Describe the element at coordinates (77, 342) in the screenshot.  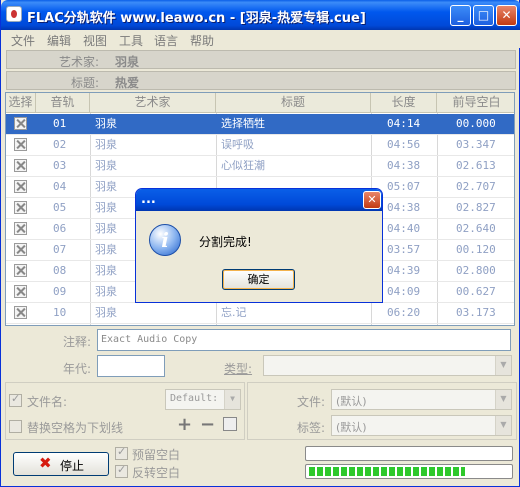
I see `comment-label: 注释:` at that location.